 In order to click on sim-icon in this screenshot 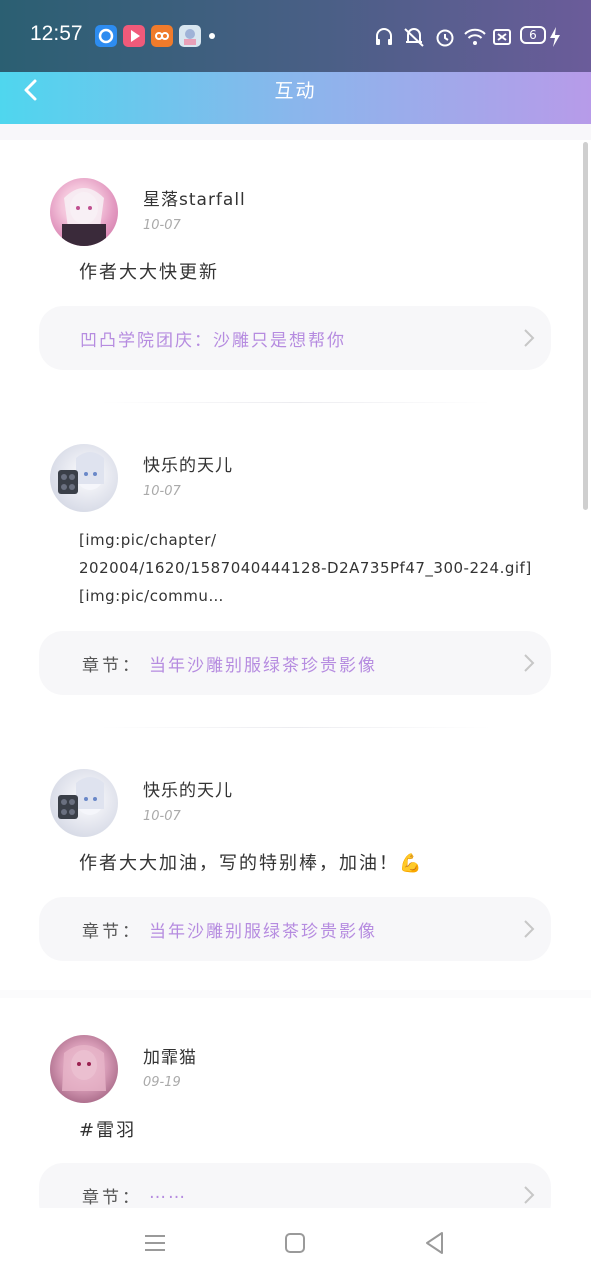, I will do `click(502, 37)`.